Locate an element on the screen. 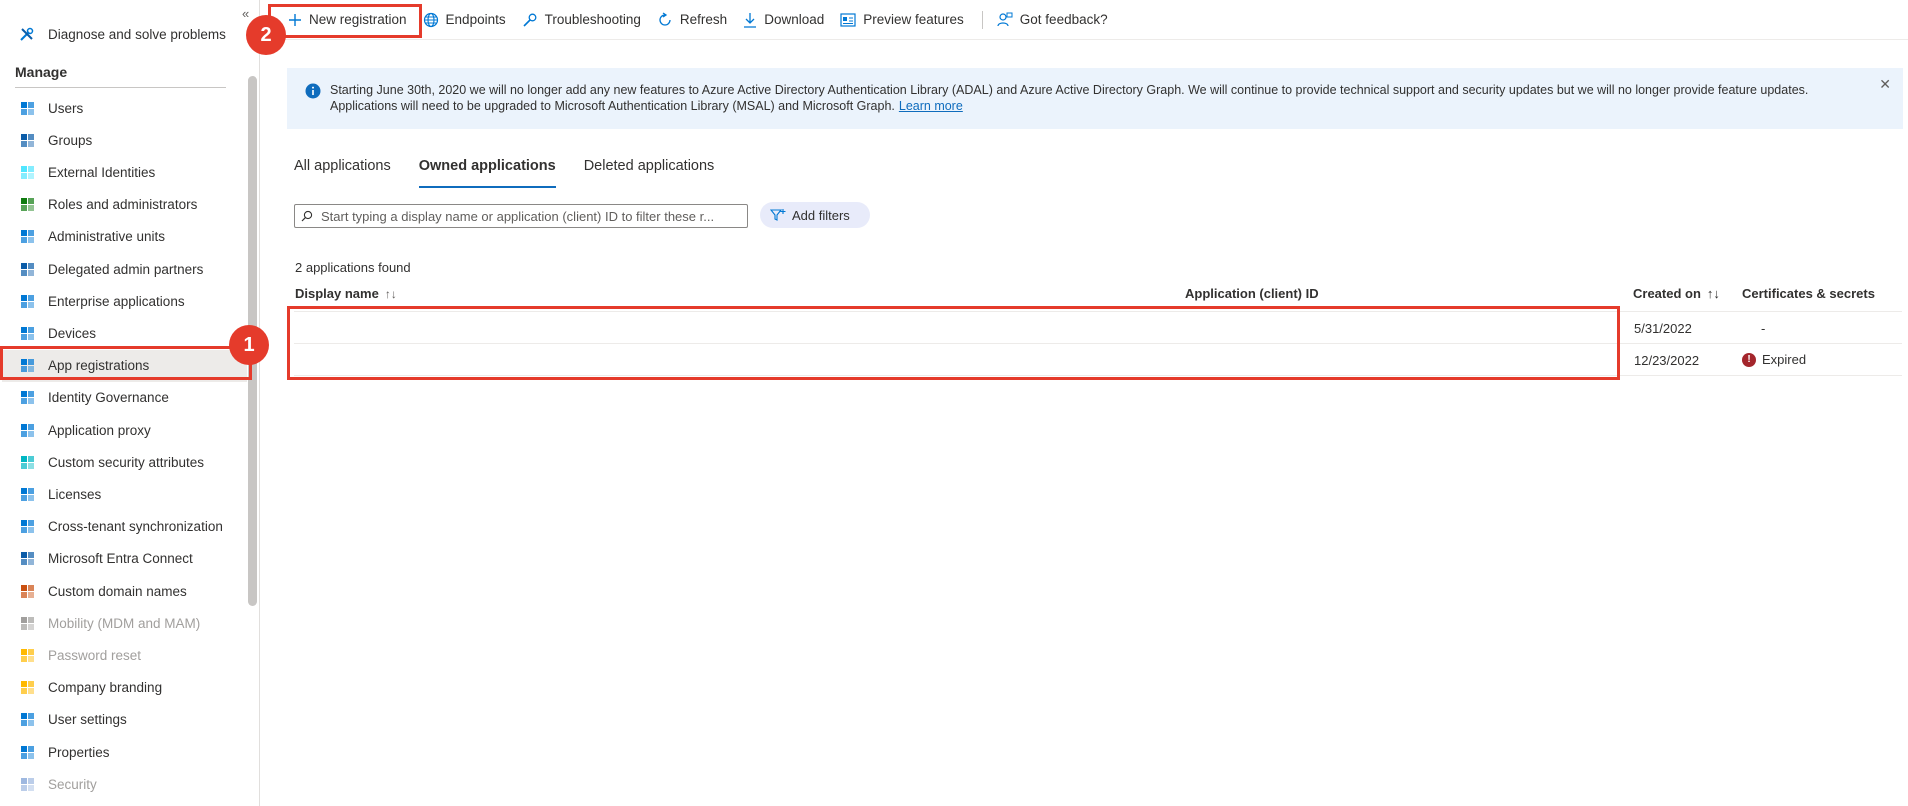 This screenshot has width=1908, height=806. feedback-icon is located at coordinates (1005, 20).